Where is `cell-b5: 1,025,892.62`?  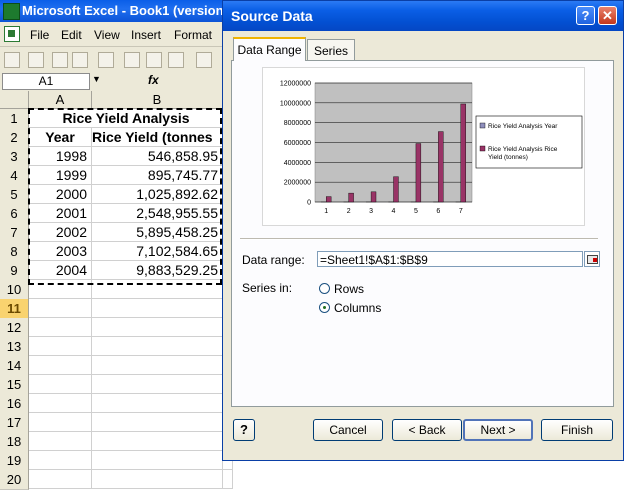
cell-b5: 1,025,892.62 is located at coordinates (157, 194).